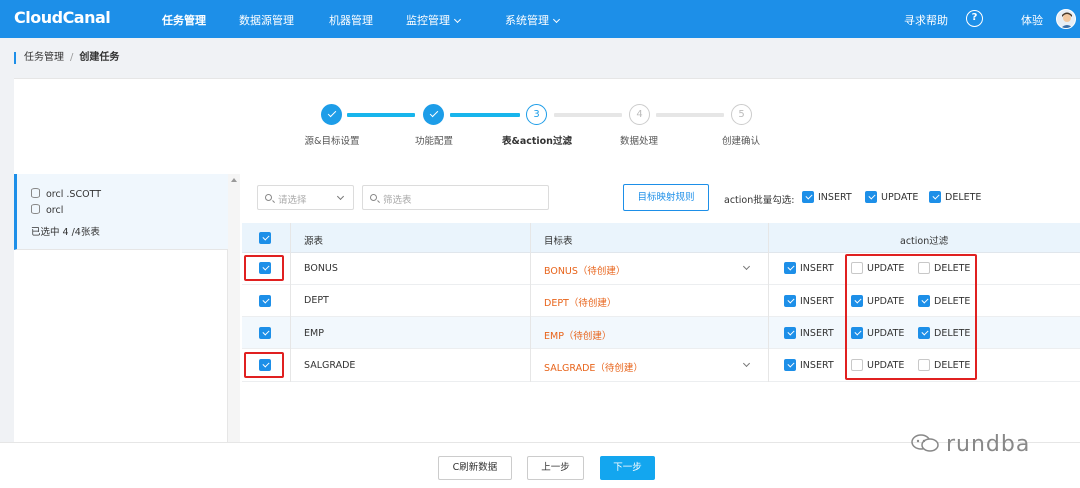  I want to click on schema-select: 请选择, so click(305, 197).